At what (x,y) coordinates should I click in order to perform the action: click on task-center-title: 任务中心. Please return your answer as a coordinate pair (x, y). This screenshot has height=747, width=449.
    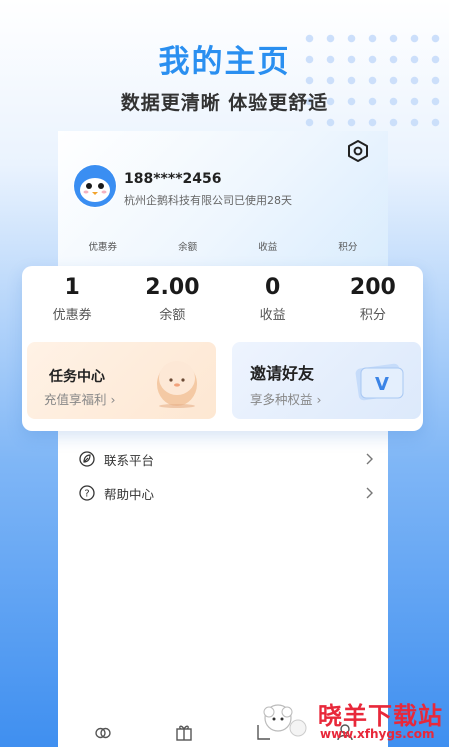
    Looking at the image, I should click on (77, 377).